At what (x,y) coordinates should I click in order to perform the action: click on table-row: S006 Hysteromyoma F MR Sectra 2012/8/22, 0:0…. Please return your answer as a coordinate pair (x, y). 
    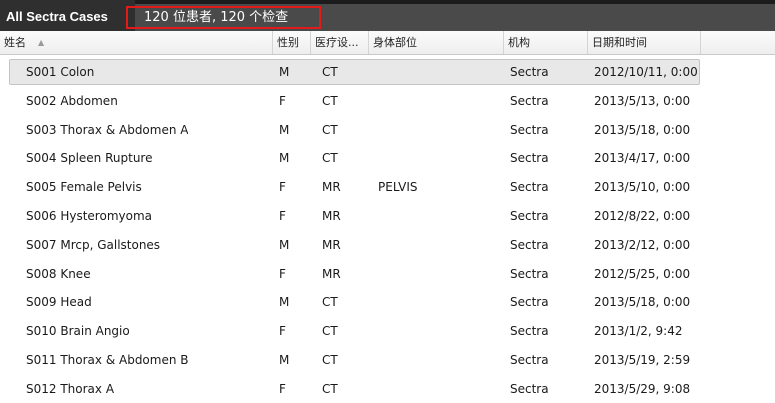
    Looking at the image, I should click on (387, 213).